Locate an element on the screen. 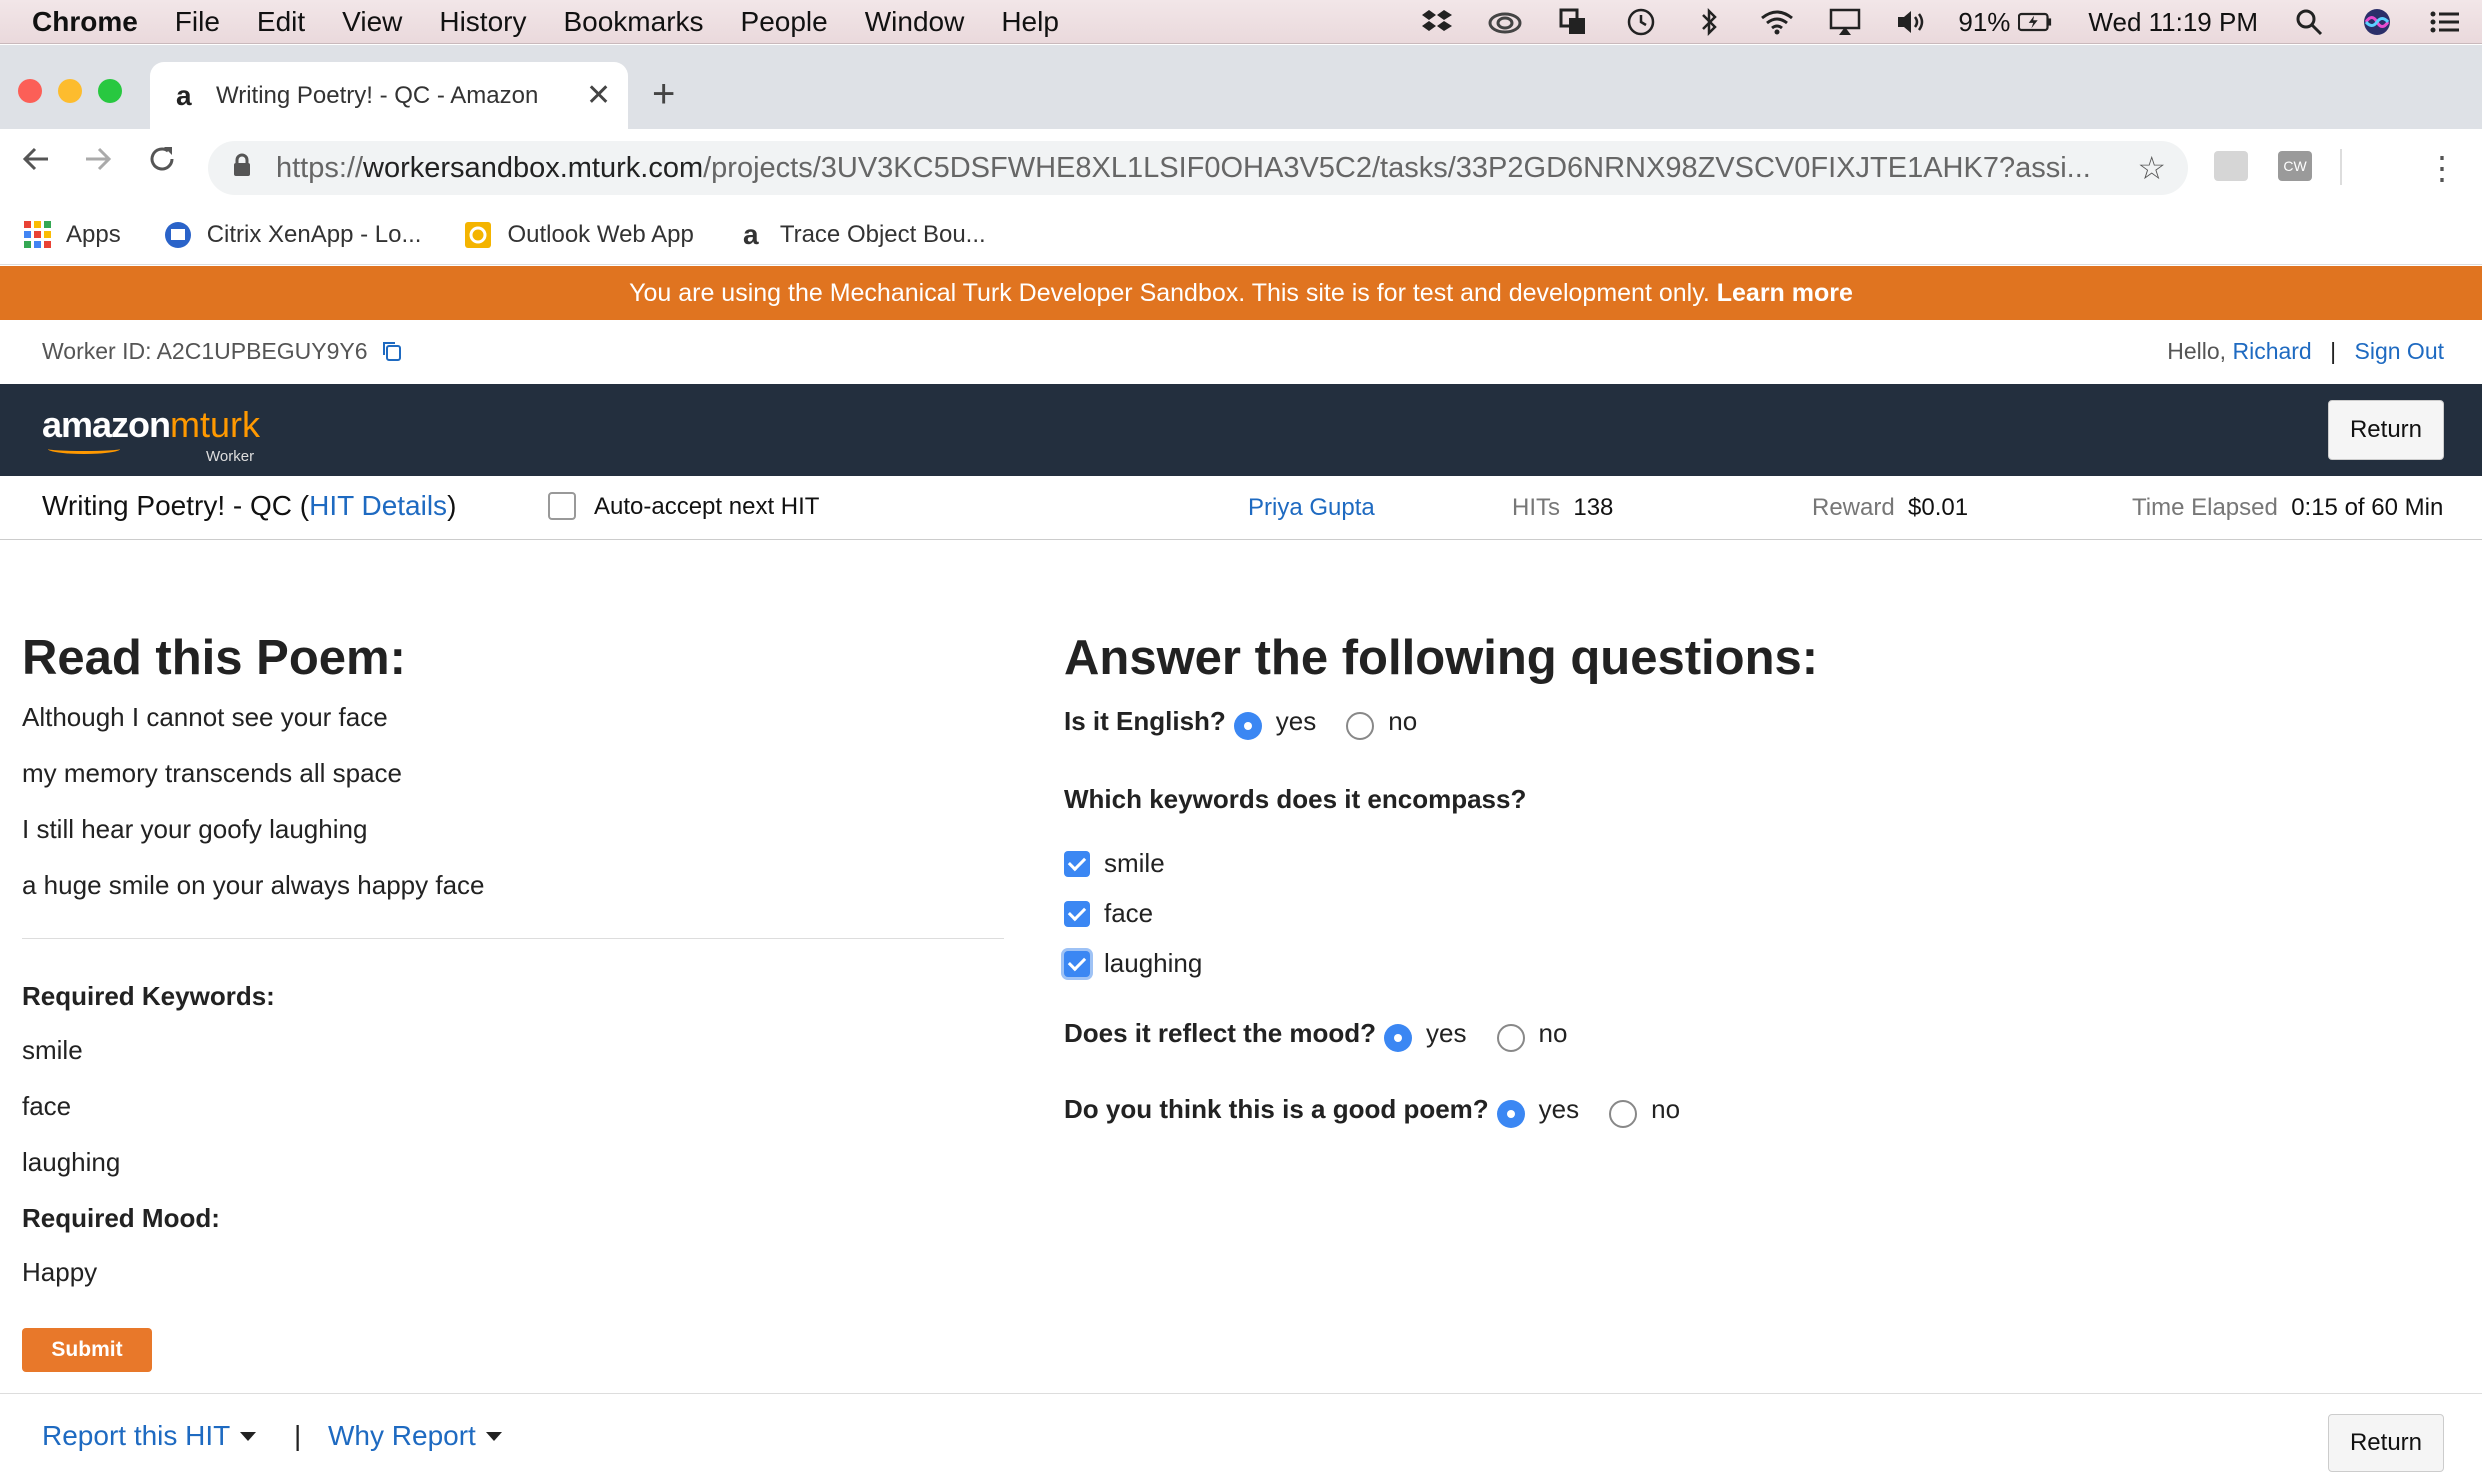  bookmark-label: Apps is located at coordinates (93, 234).